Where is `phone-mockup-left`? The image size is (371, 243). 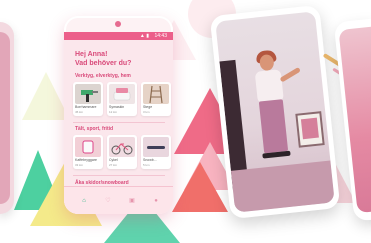 phone-mockup-left is located at coordinates (7, 118).